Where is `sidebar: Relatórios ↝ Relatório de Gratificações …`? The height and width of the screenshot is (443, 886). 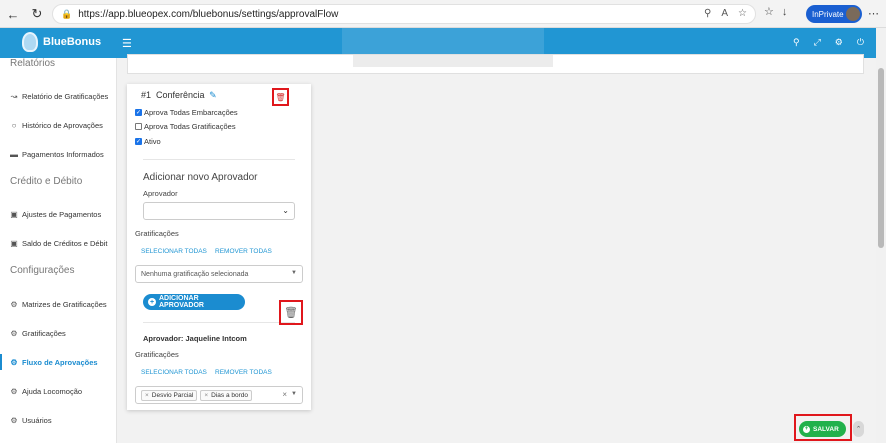 sidebar: Relatórios ↝ Relatório de Gratificações … is located at coordinates (58, 250).